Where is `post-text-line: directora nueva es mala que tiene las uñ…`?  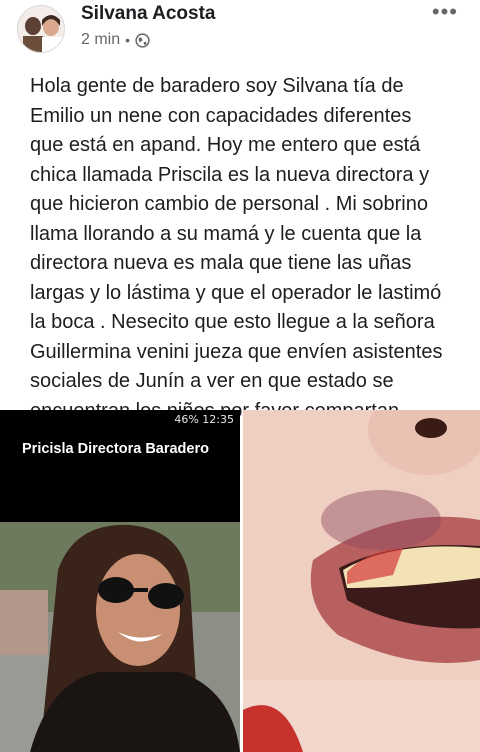
post-text-line: directora nueva es mala que tiene las uñ… is located at coordinates (221, 263).